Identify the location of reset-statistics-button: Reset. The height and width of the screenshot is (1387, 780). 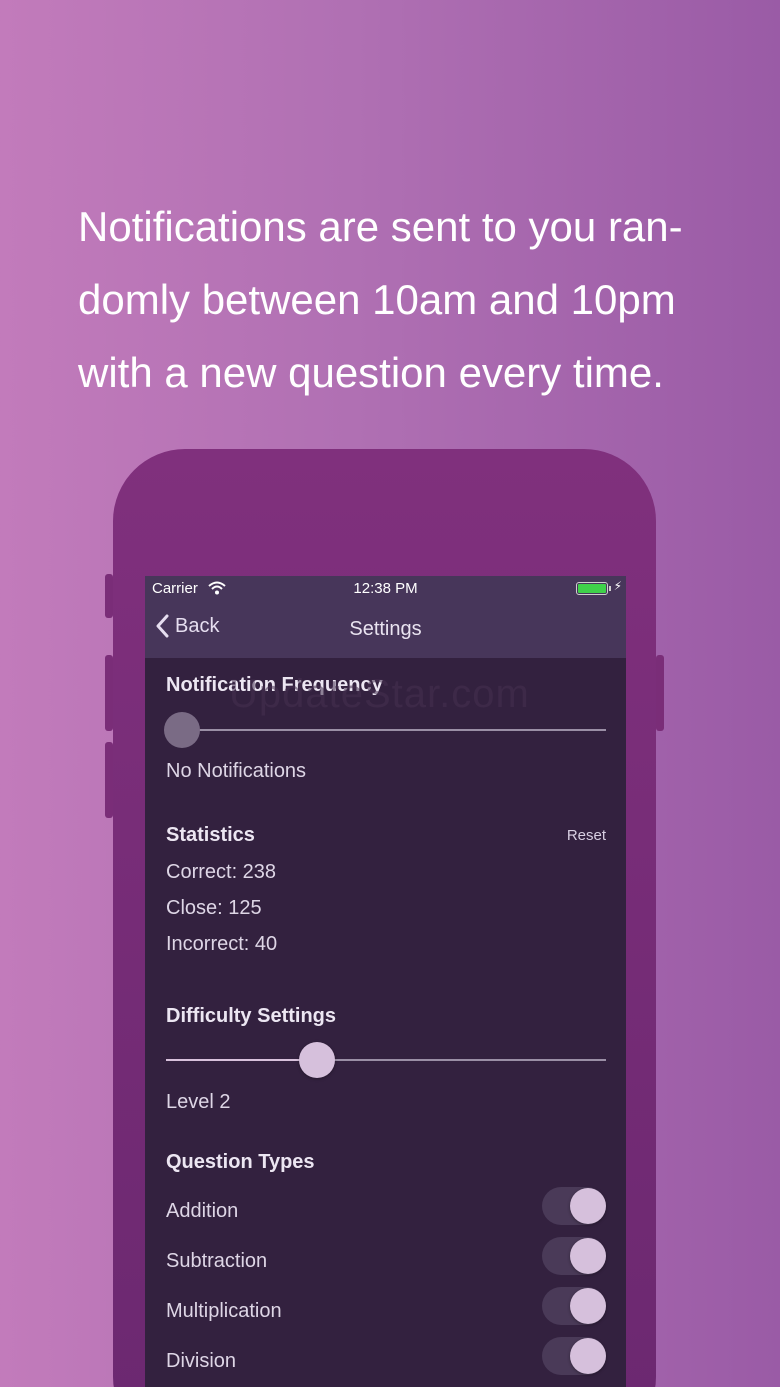
(586, 835).